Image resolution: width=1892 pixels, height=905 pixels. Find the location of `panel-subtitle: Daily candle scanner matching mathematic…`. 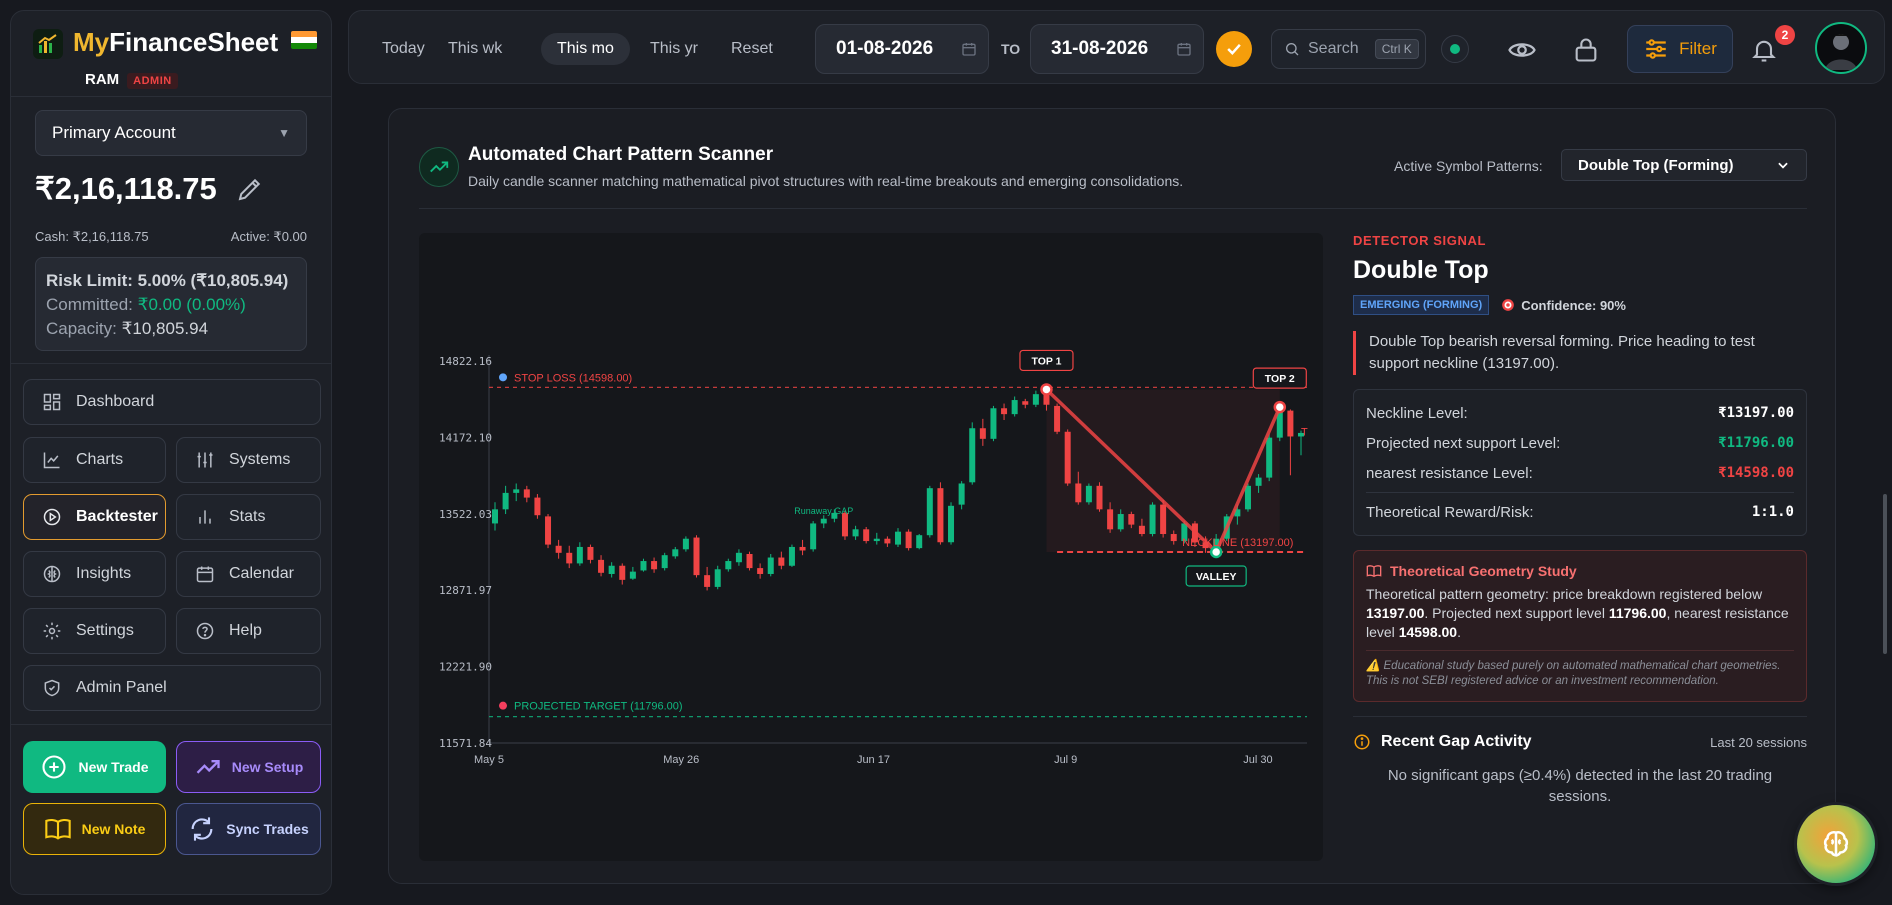

panel-subtitle: Daily candle scanner matching mathematic… is located at coordinates (826, 181).